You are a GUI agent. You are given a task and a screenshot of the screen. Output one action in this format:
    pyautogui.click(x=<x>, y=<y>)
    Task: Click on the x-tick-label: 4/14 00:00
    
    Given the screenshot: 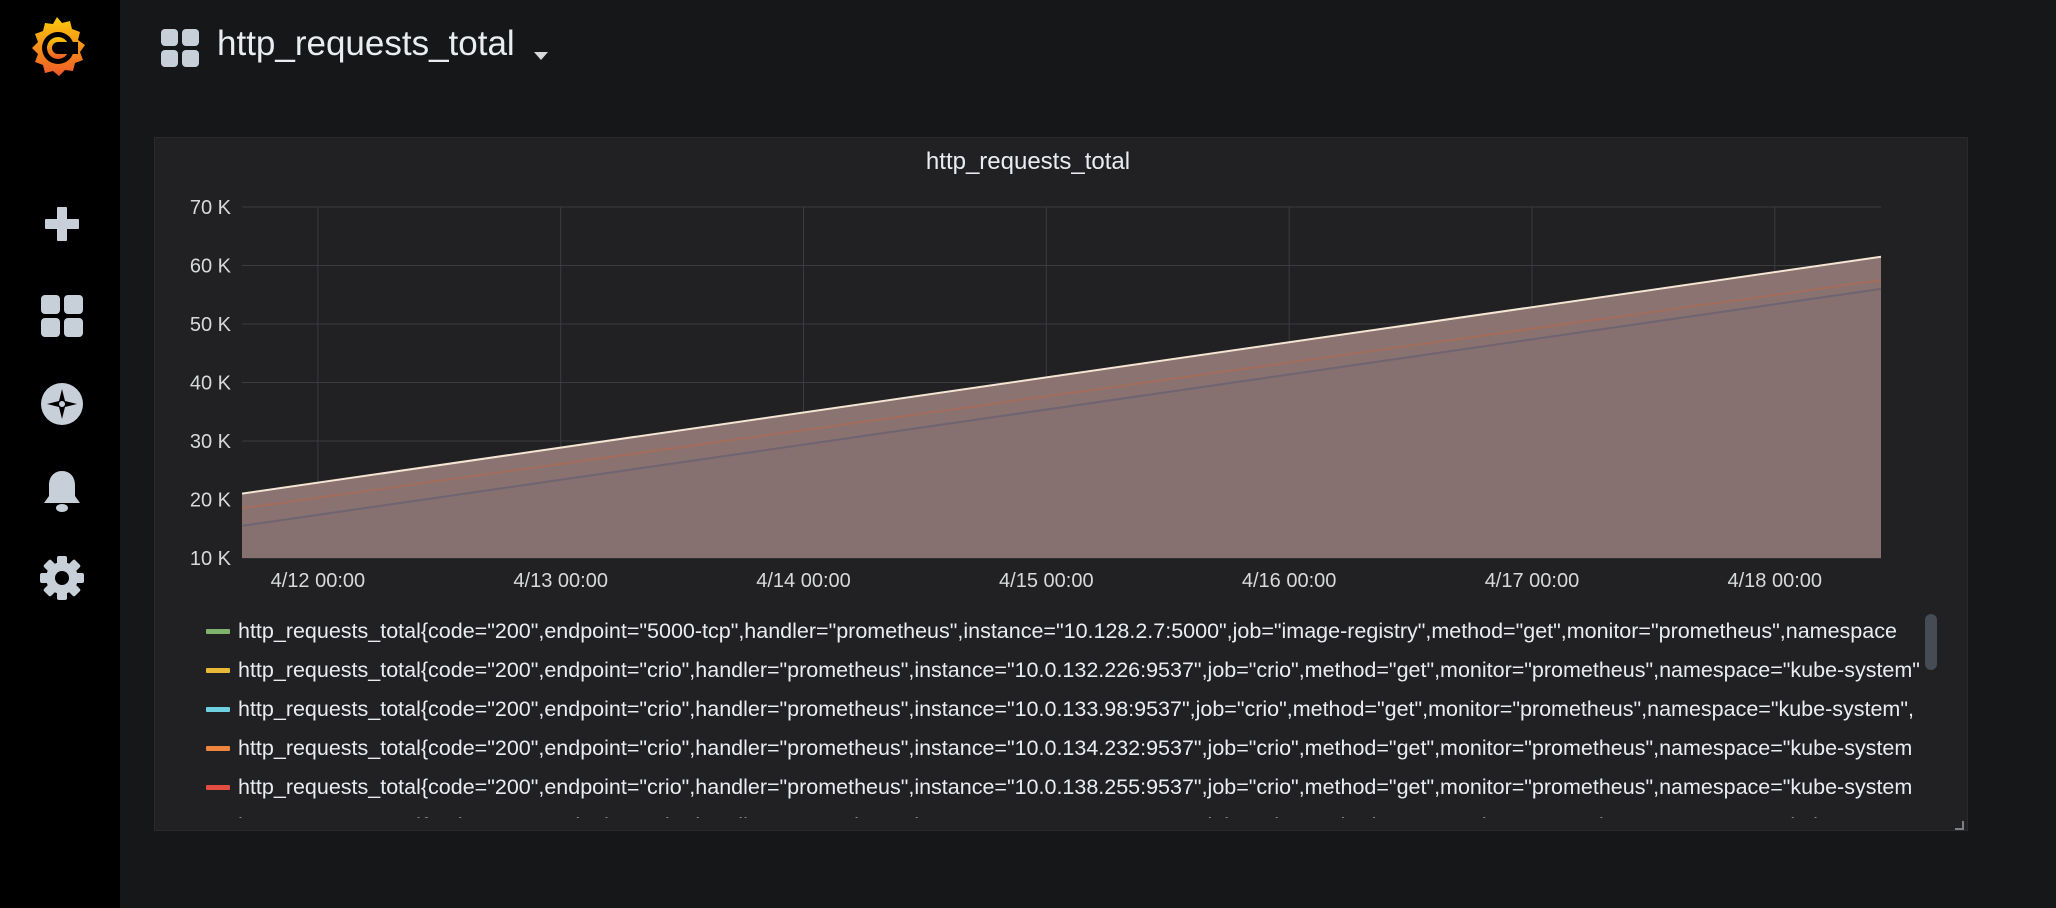 What is the action you would take?
    pyautogui.click(x=803, y=581)
    